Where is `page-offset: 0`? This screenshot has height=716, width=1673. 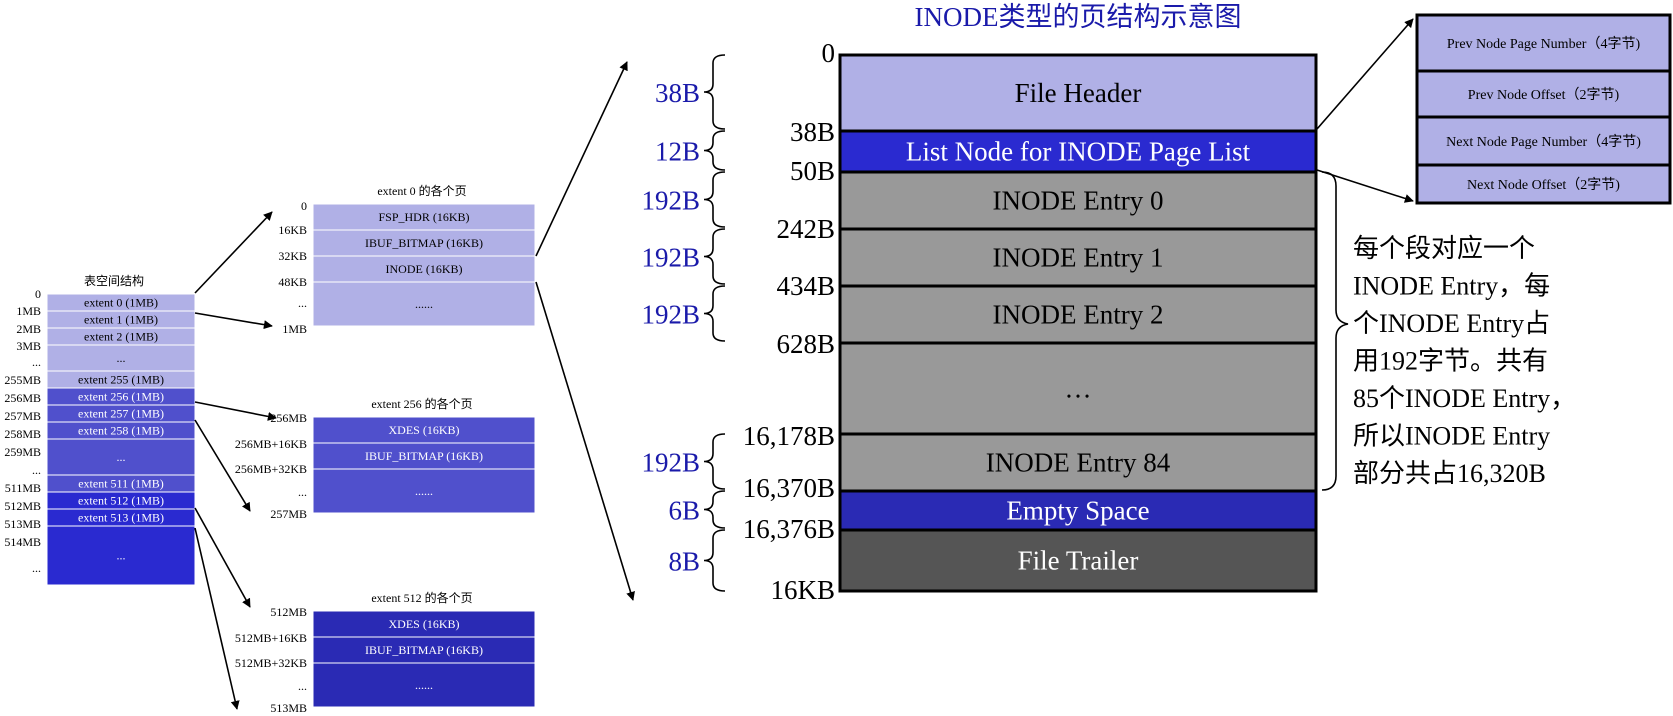 page-offset: 0 is located at coordinates (829, 53).